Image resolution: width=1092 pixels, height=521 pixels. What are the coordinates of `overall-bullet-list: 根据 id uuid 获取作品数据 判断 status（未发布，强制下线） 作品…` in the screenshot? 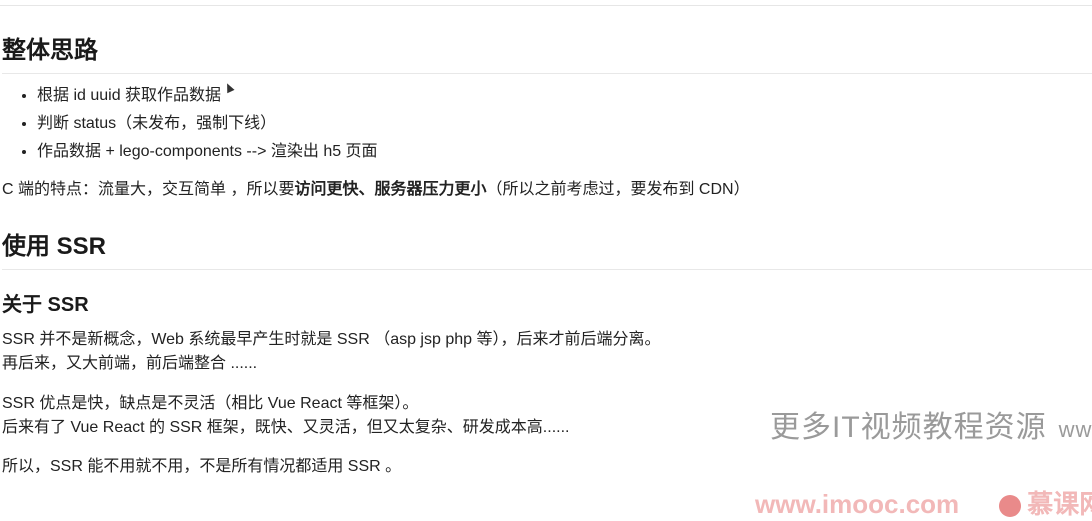 It's located at (189, 124).